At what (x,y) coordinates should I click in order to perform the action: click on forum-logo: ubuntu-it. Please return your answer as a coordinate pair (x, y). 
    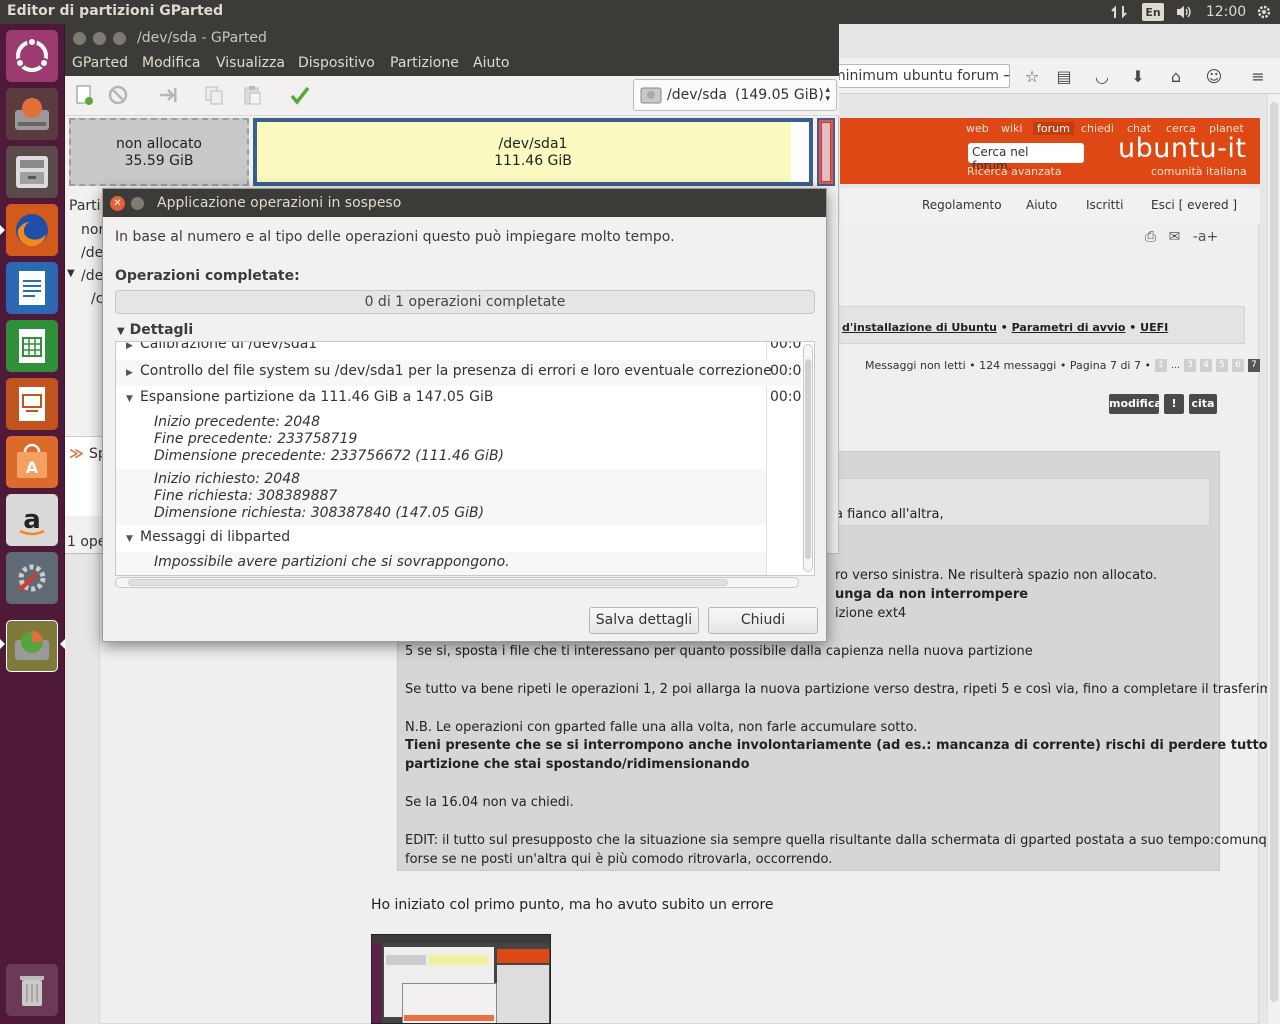
    Looking at the image, I should click on (1182, 148).